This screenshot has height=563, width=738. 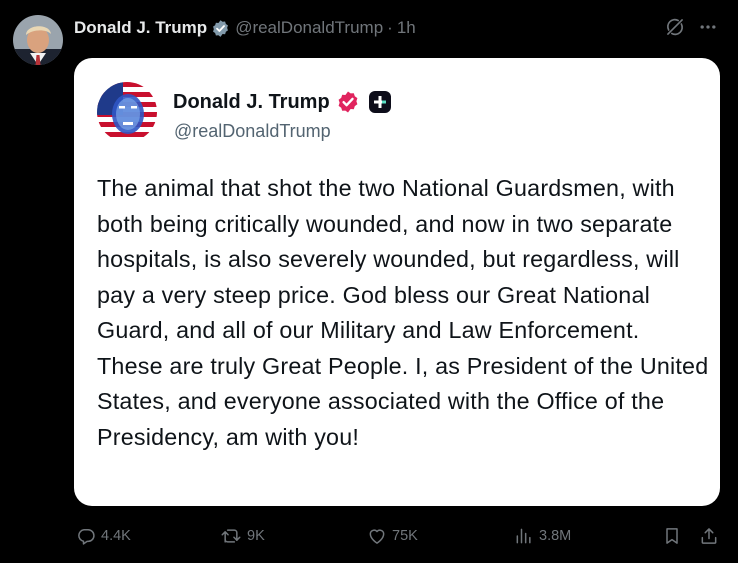 What do you see at coordinates (523, 536) in the screenshot?
I see `views-icon` at bounding box center [523, 536].